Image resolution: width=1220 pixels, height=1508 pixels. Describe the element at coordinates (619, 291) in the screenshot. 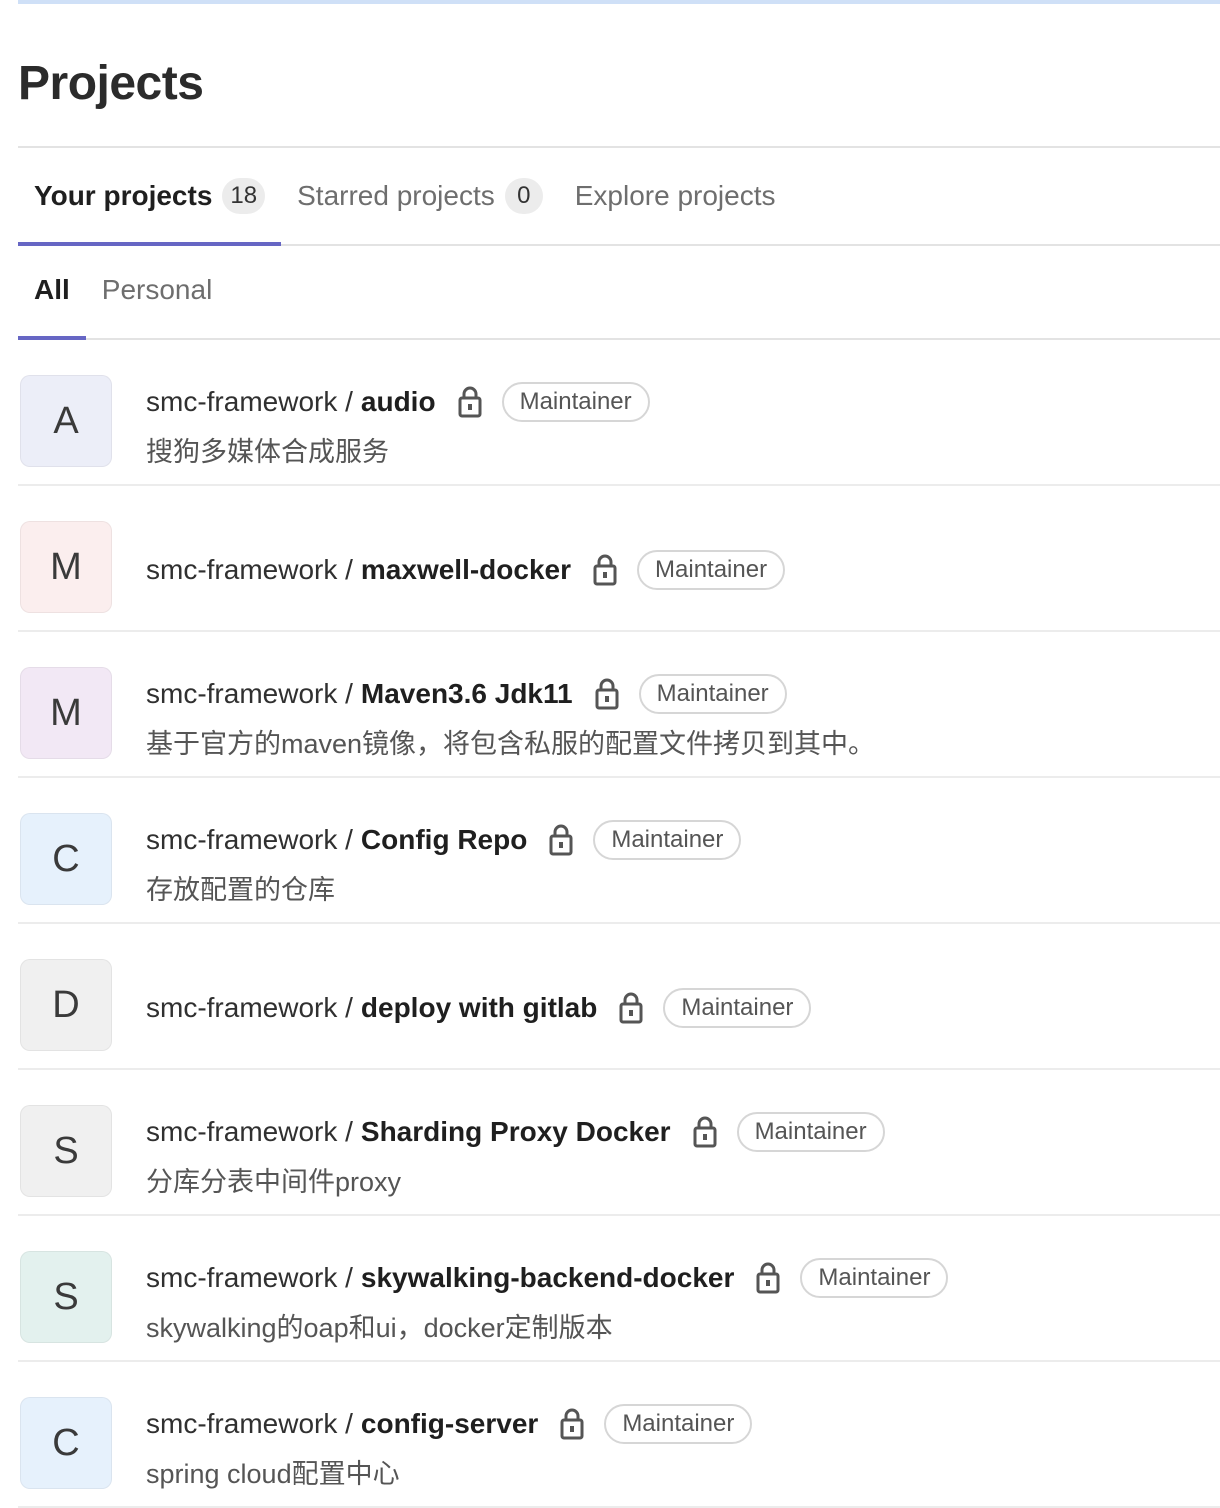

I see `filter-tabs: All Personal` at that location.